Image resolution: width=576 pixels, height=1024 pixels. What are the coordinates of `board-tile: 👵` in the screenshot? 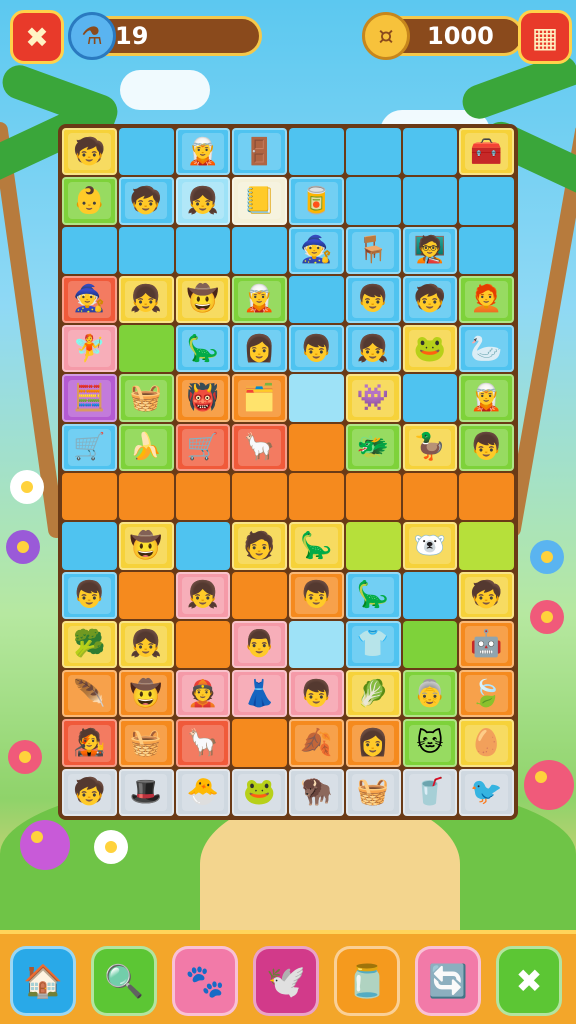 It's located at (430, 694).